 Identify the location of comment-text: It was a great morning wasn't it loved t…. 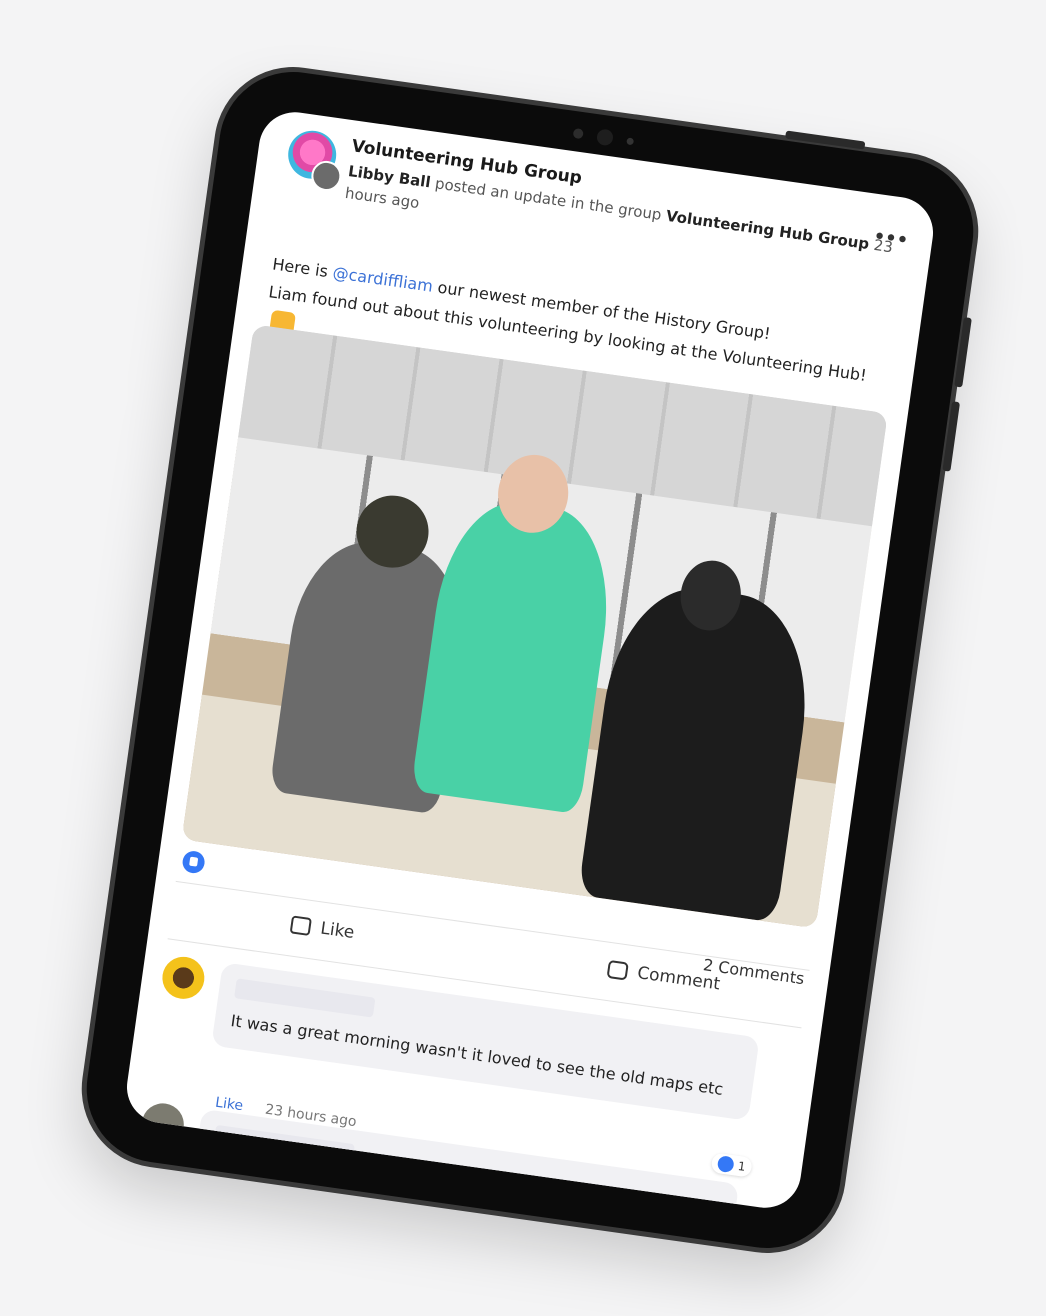
(477, 1054).